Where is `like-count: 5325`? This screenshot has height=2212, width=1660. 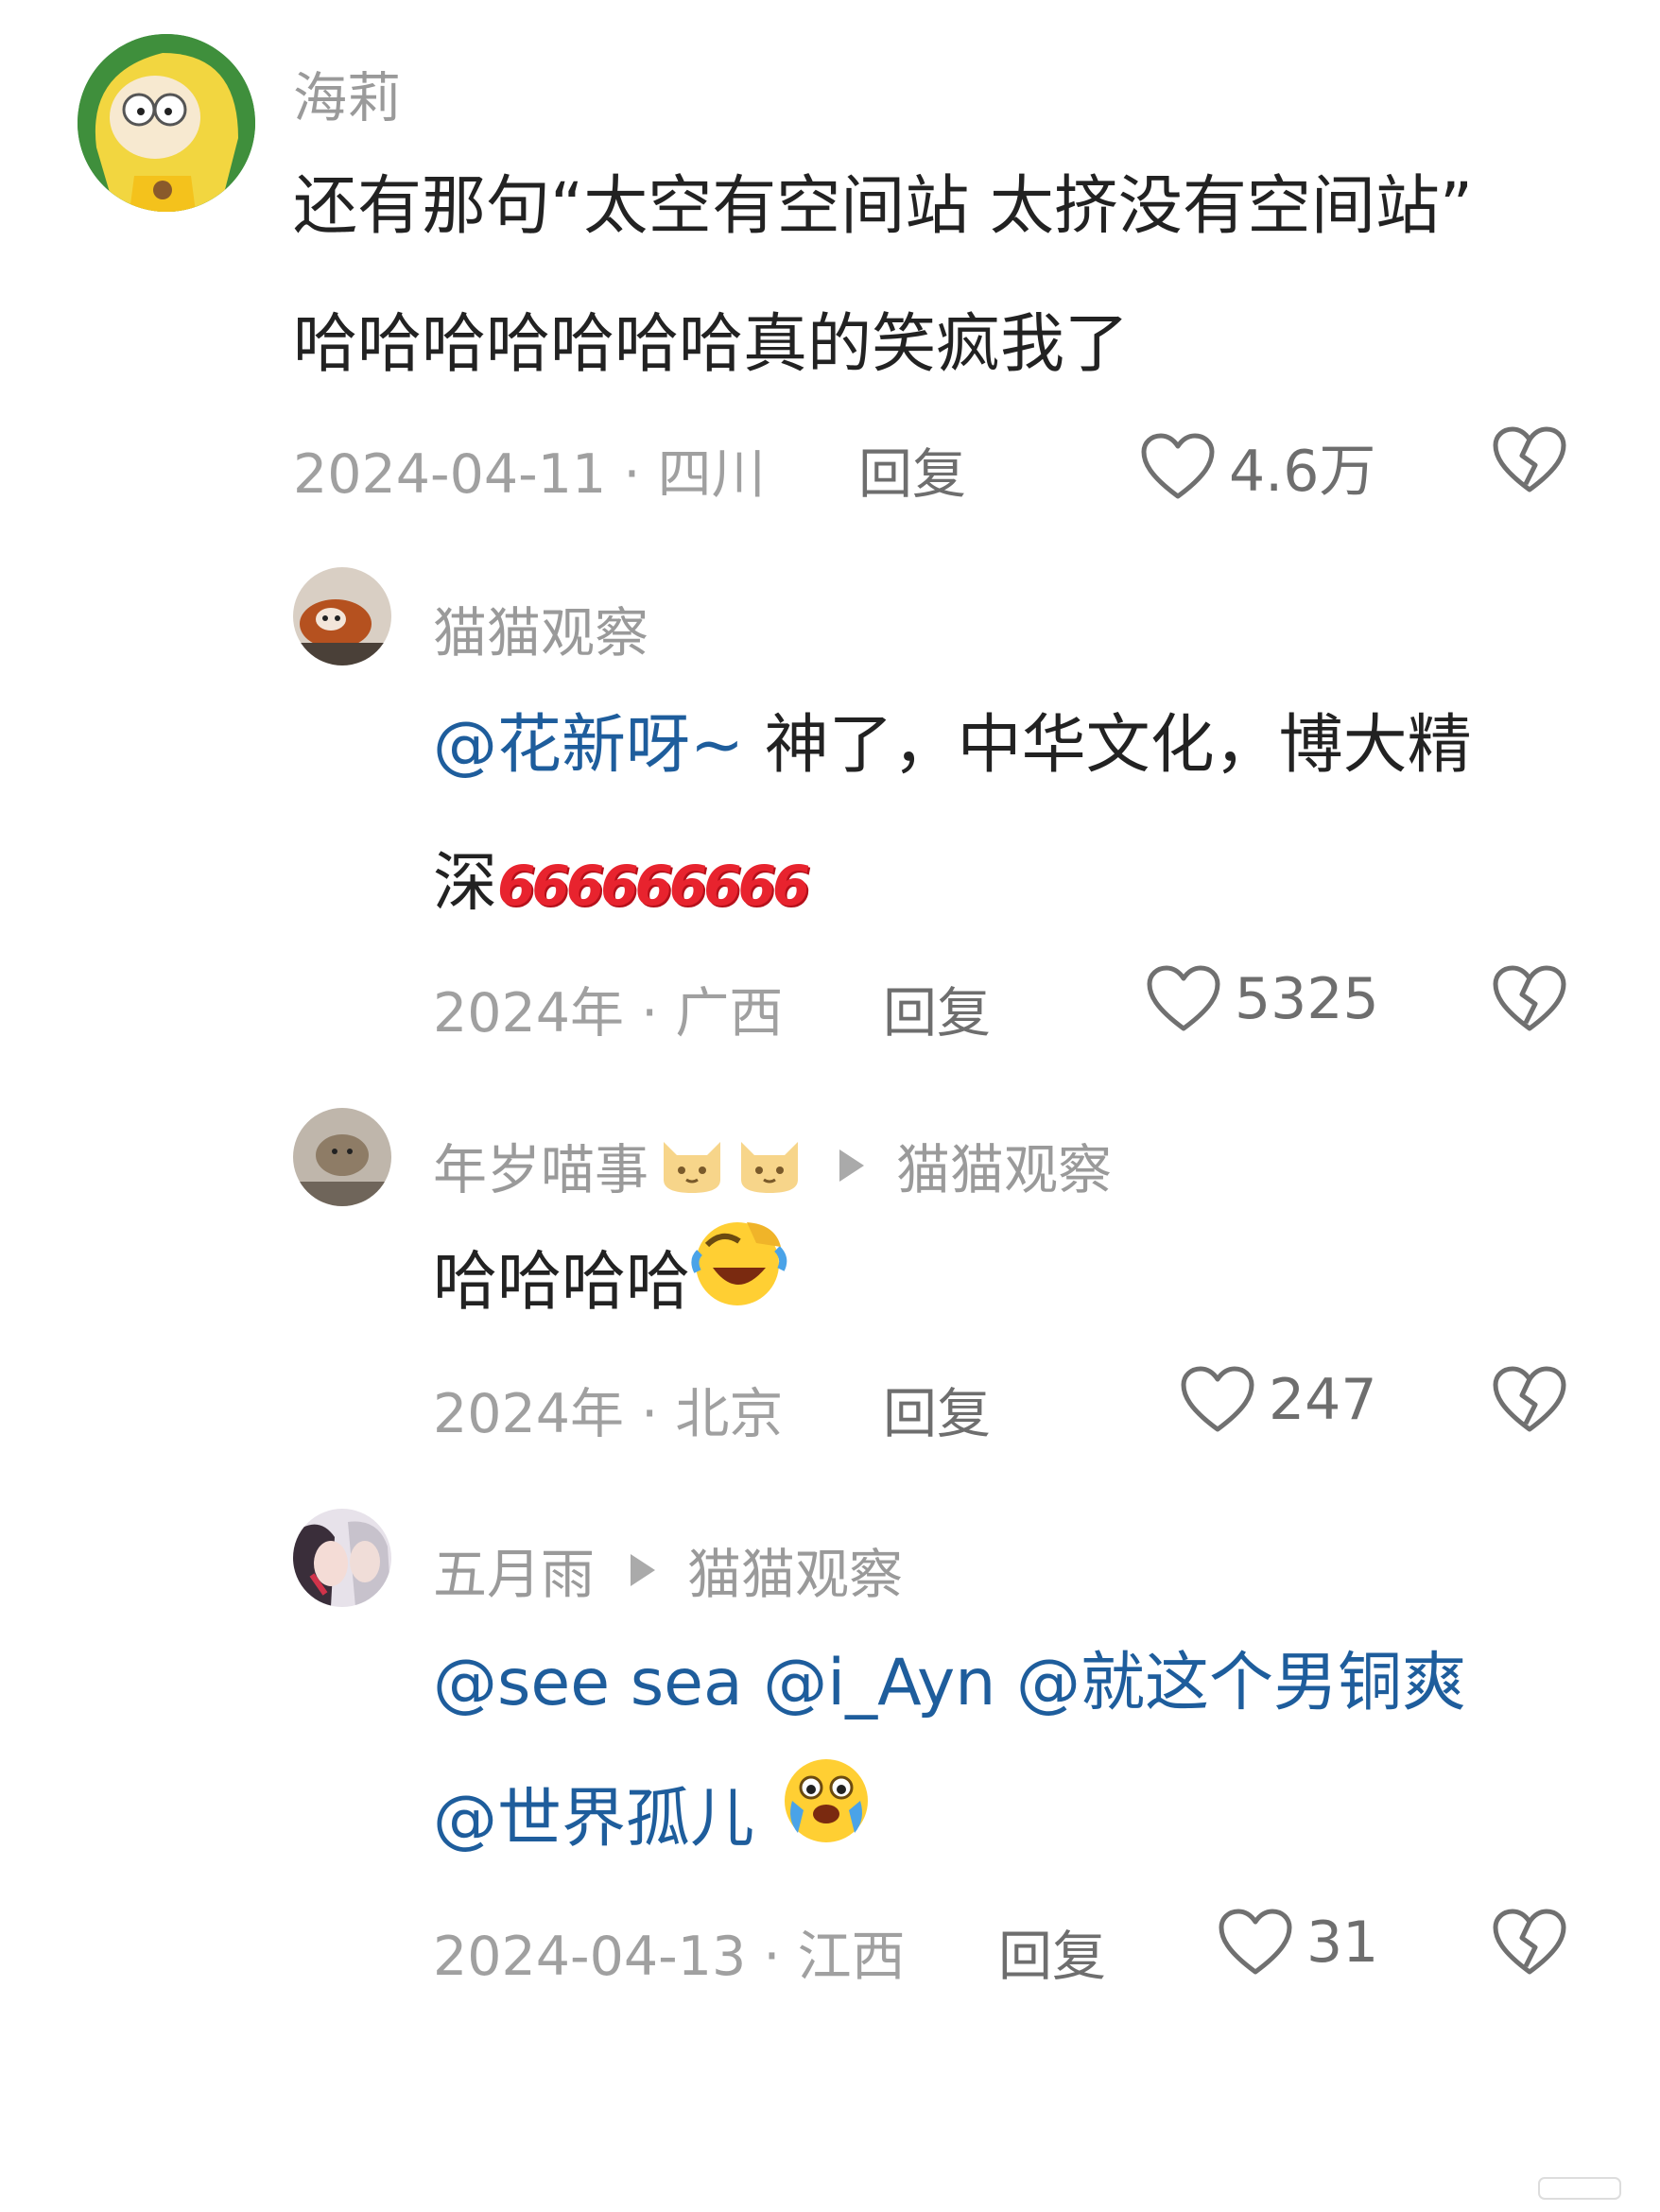
like-count: 5325 is located at coordinates (1307, 999).